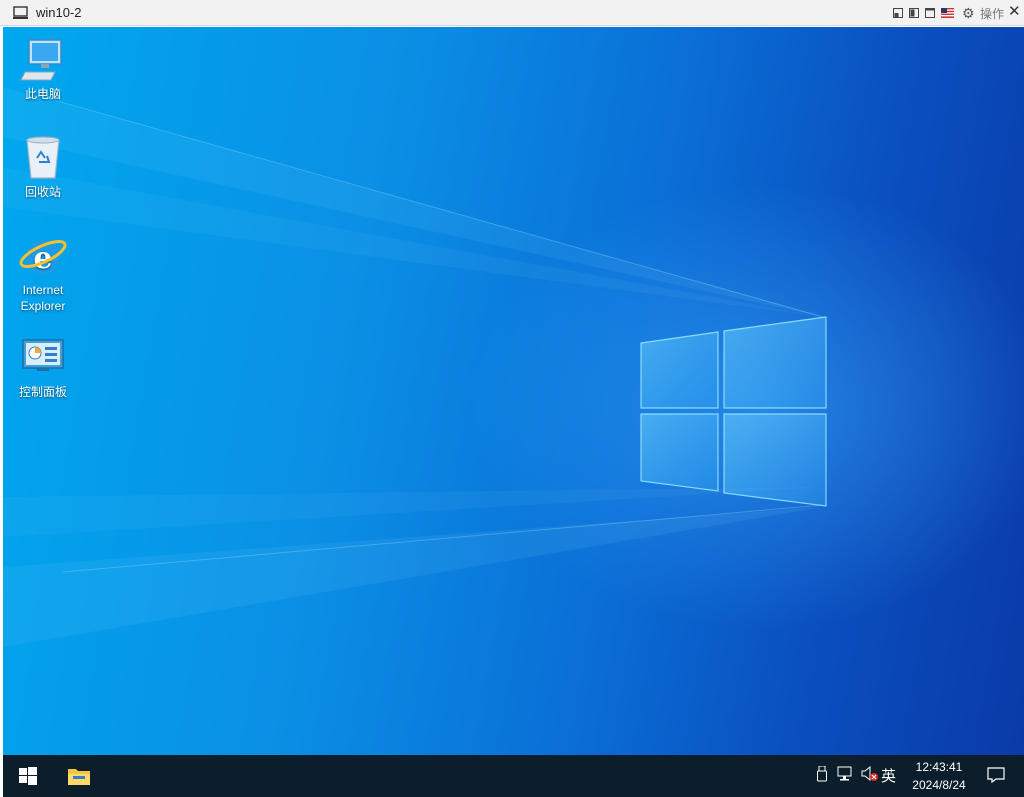  I want to click on desktop-icon-this-pc: 此电脑, so click(43, 69).